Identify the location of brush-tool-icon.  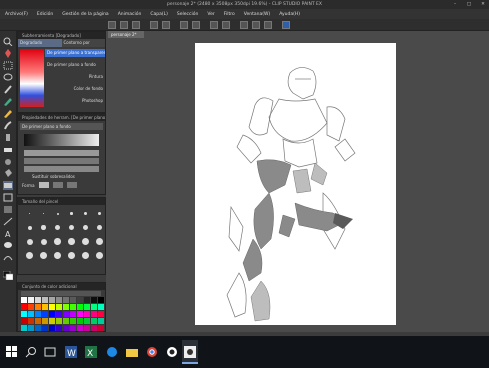
(8, 125).